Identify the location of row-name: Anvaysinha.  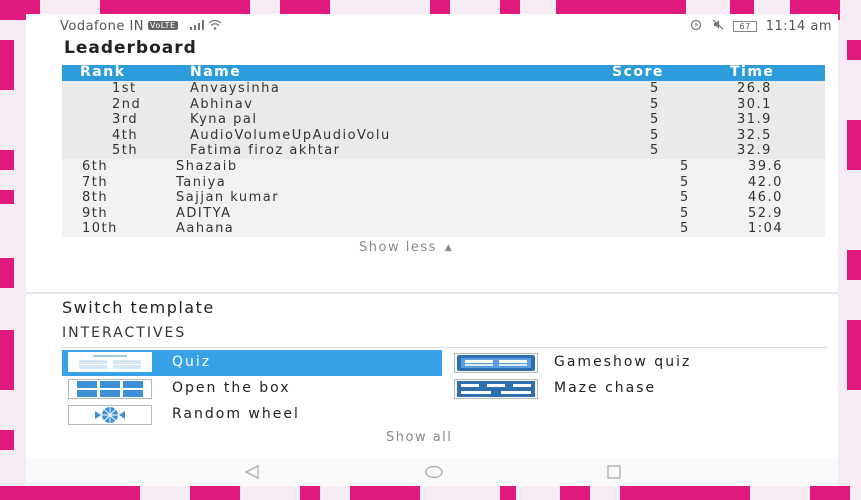
(235, 88).